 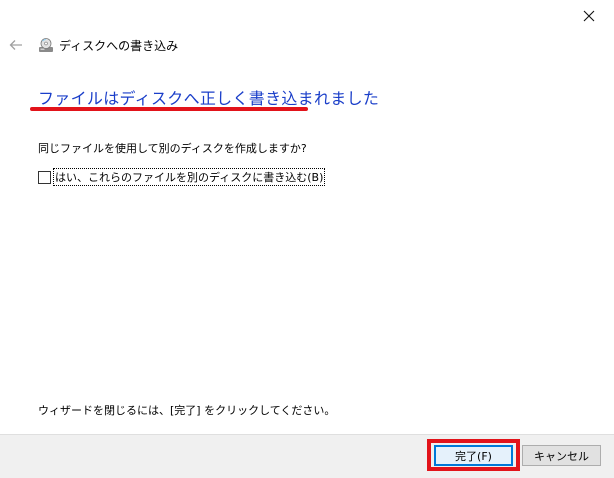 I want to click on question-text: 同じファイルを使用して別のディスクを作成しますか?, so click(x=172, y=148).